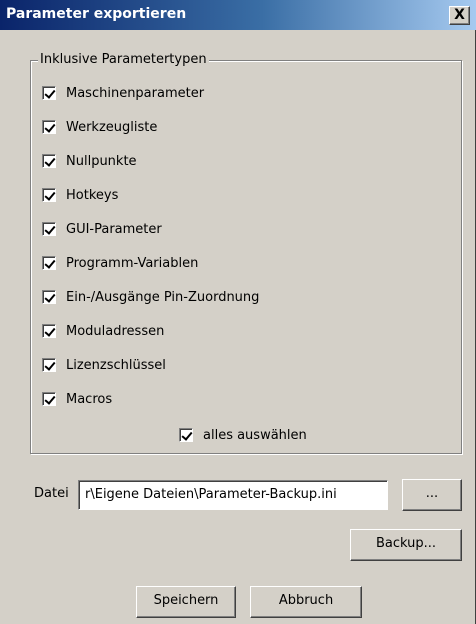 The image size is (476, 624). I want to click on checkbox-label: Hotkeys, so click(92, 195).